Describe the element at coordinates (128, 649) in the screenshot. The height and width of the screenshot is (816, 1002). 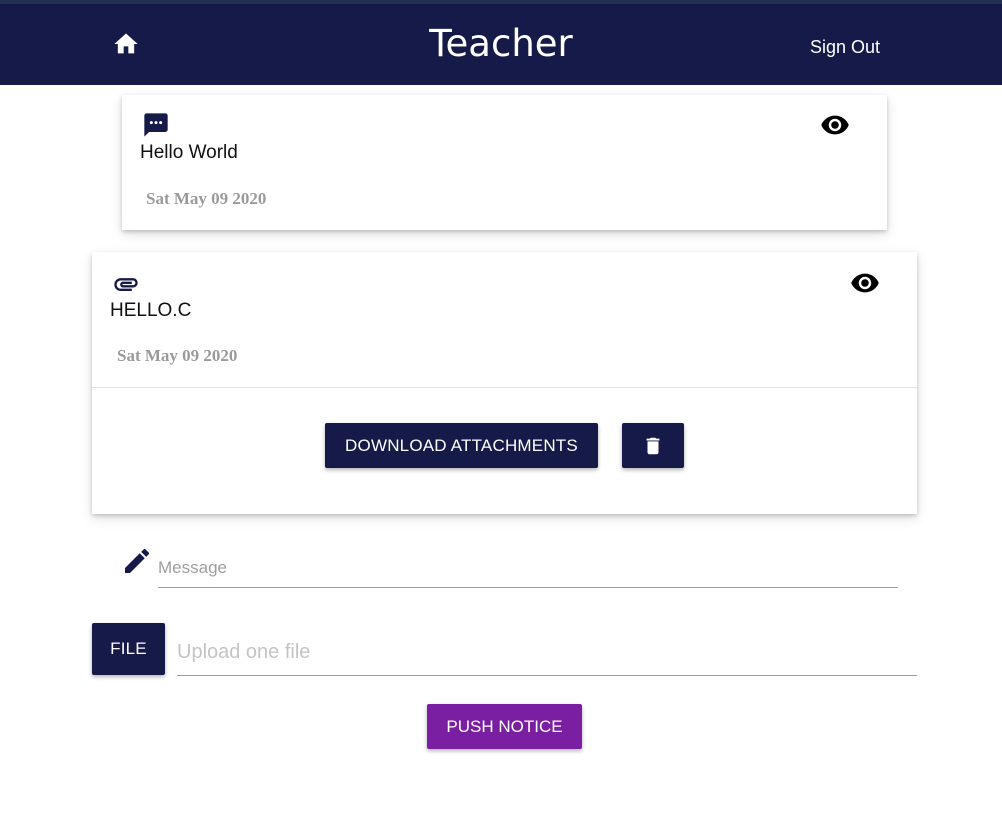
I see `file-button: FILE` at that location.